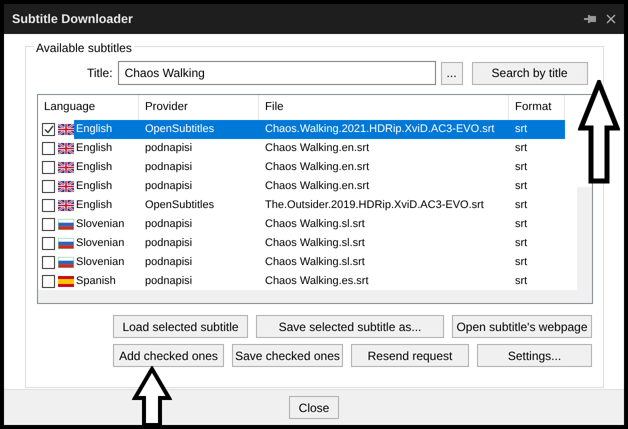 The image size is (628, 429). What do you see at coordinates (611, 19) in the screenshot?
I see `close-icon` at bounding box center [611, 19].